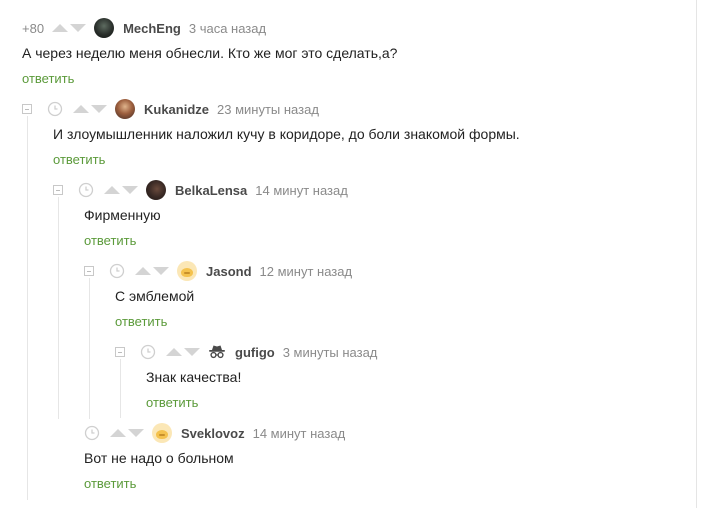  What do you see at coordinates (194, 377) in the screenshot?
I see `comment-text: Знак качества!` at bounding box center [194, 377].